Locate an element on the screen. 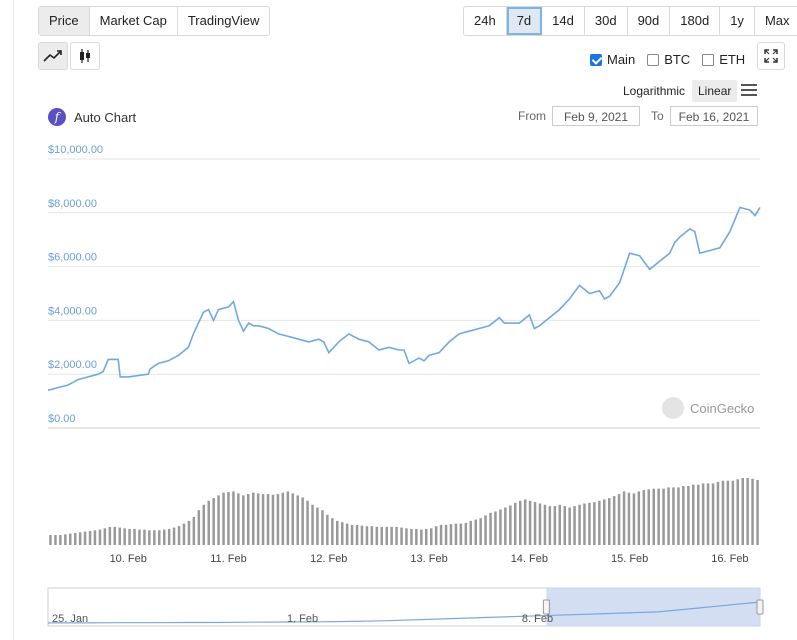 The width and height of the screenshot is (797, 640). navigator-label: 8. Feb is located at coordinates (537, 619).